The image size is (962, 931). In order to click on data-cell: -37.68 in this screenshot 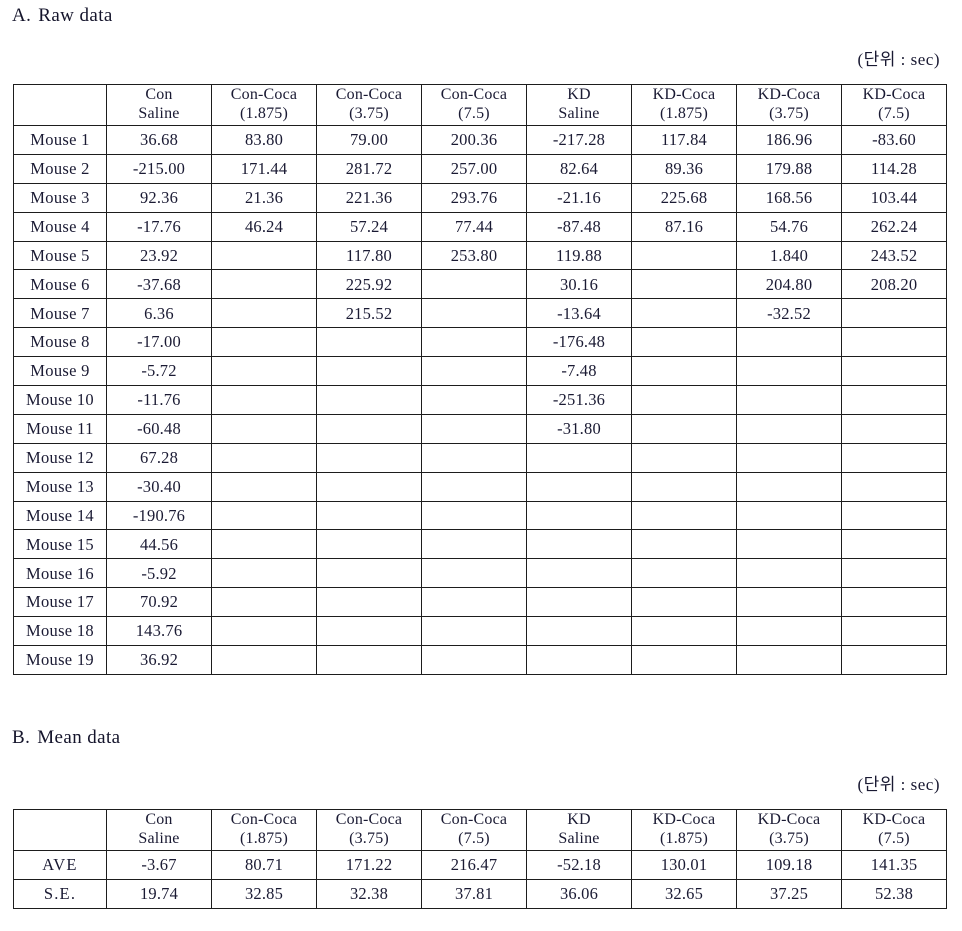, I will do `click(159, 284)`.